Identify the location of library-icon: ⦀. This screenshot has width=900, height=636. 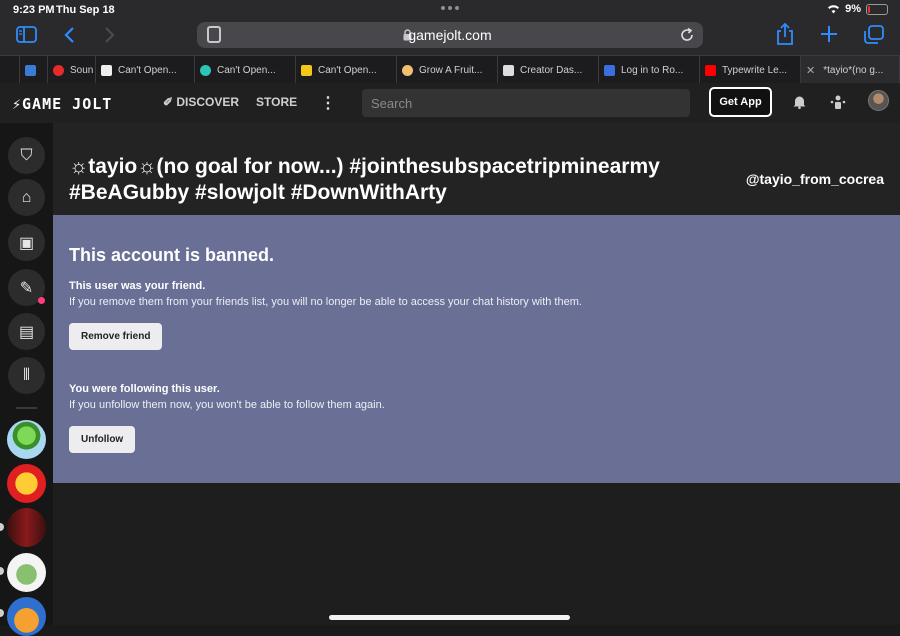
(26, 375).